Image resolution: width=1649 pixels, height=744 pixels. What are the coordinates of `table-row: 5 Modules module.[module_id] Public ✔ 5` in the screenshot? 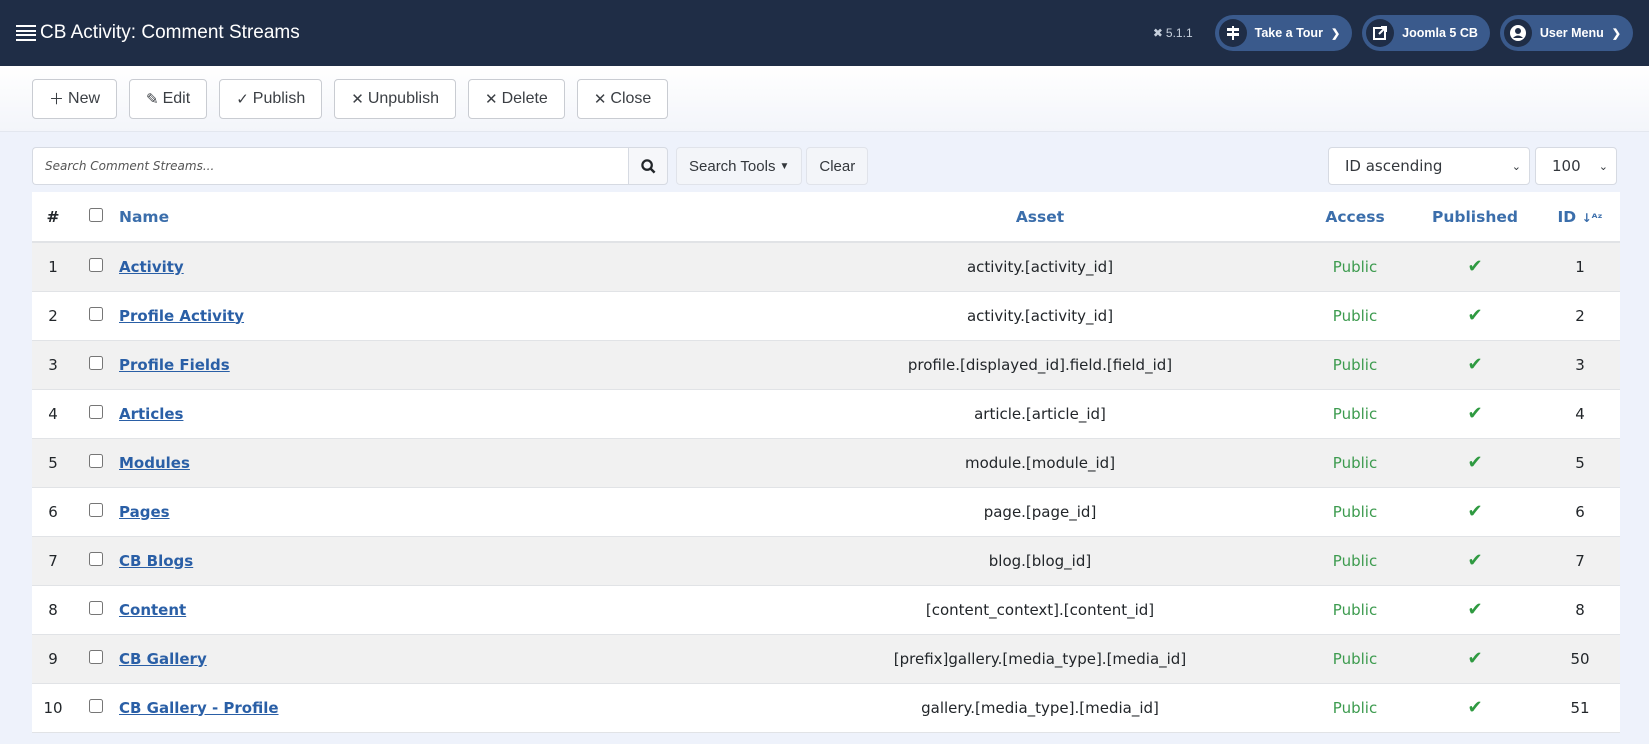 It's located at (826, 463).